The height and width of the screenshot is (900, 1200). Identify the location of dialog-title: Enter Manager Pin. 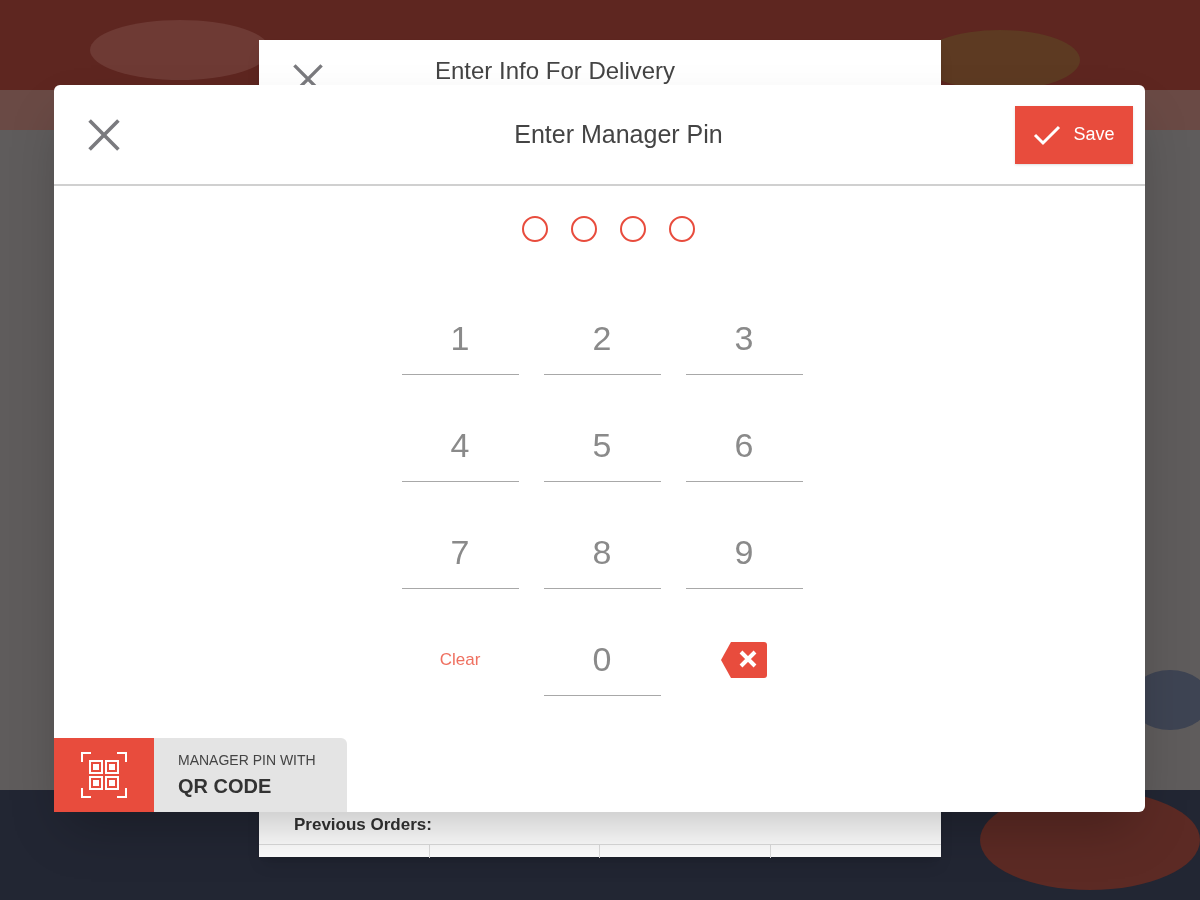
(618, 134).